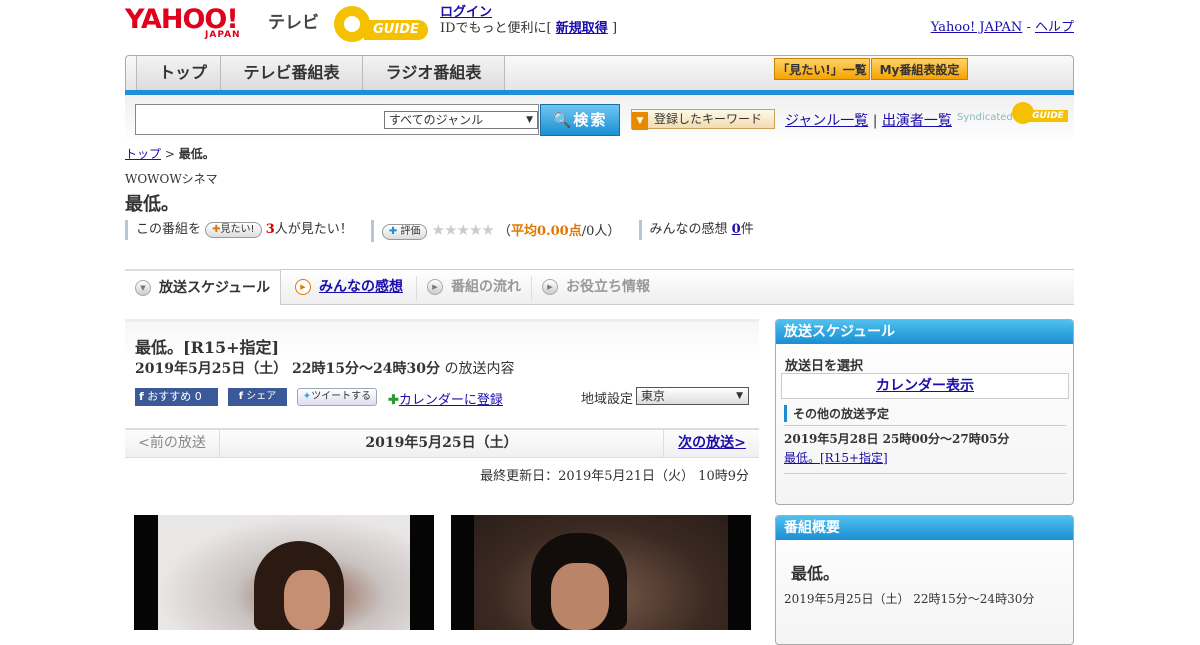 Image resolution: width=1200 pixels, height=645 pixels. What do you see at coordinates (216, 229) in the screenshot?
I see `plus-icon: ✚` at bounding box center [216, 229].